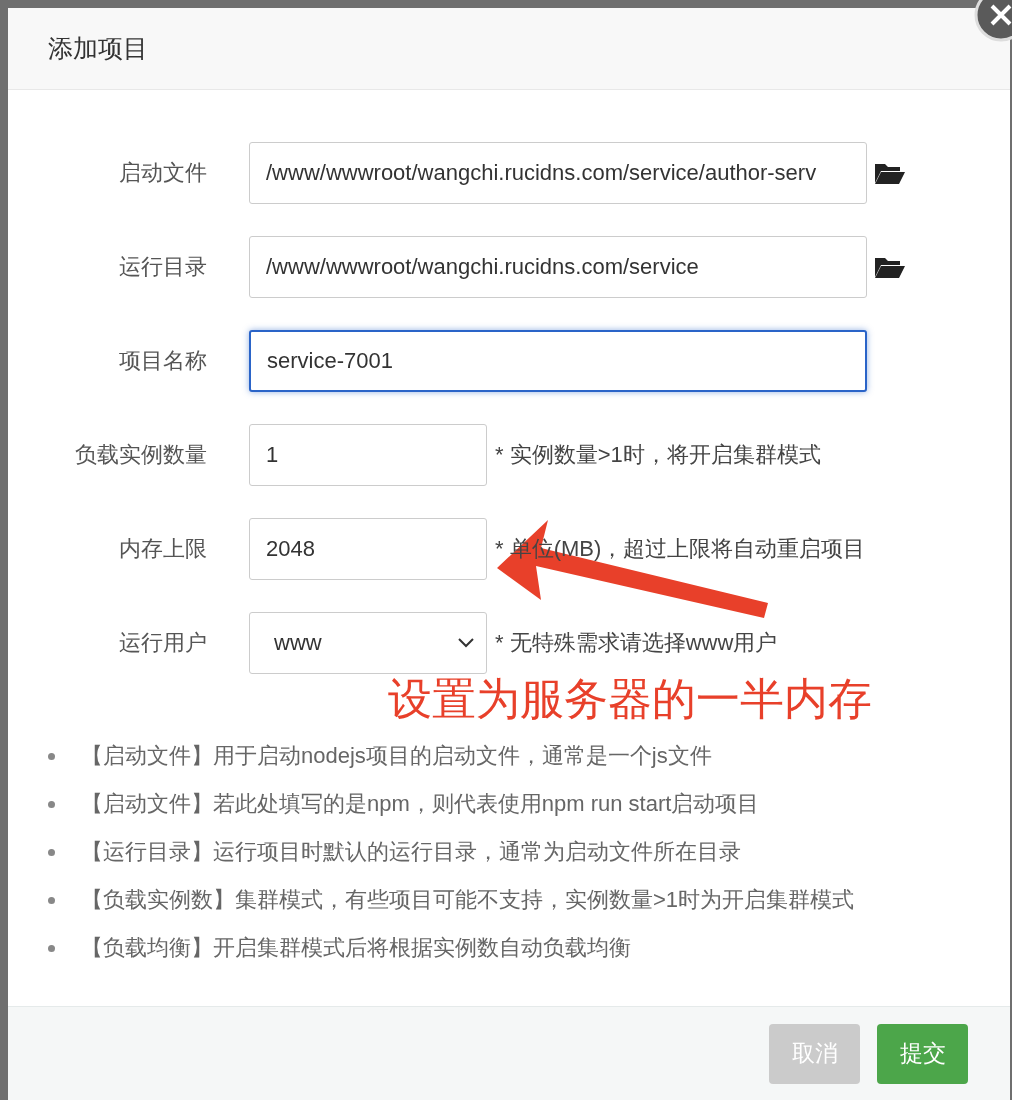  What do you see at coordinates (162, 549) in the screenshot?
I see `field-label: 内存上限` at bounding box center [162, 549].